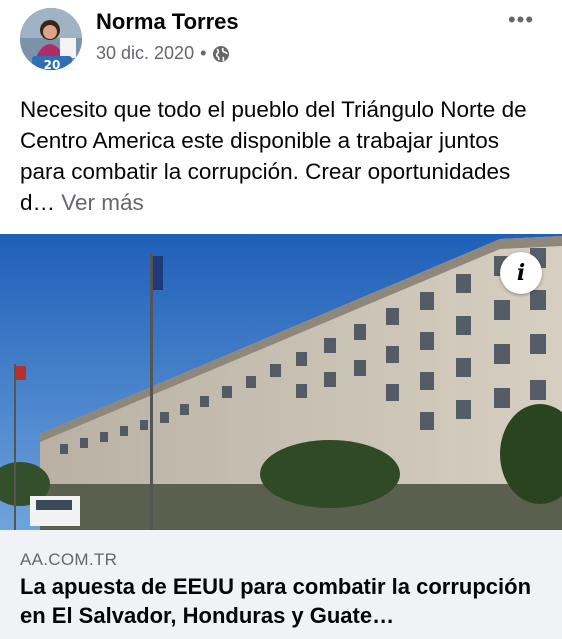  What do you see at coordinates (102, 202) in the screenshot?
I see `see-more-link: Ver más` at bounding box center [102, 202].